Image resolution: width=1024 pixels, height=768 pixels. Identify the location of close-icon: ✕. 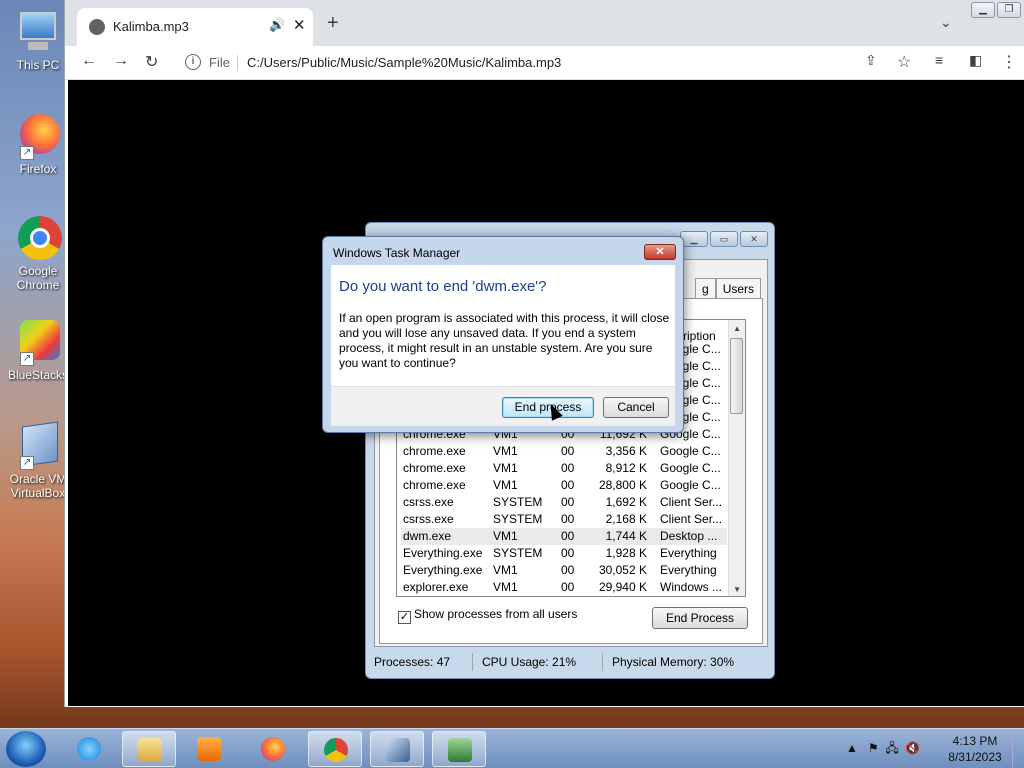
(660, 252).